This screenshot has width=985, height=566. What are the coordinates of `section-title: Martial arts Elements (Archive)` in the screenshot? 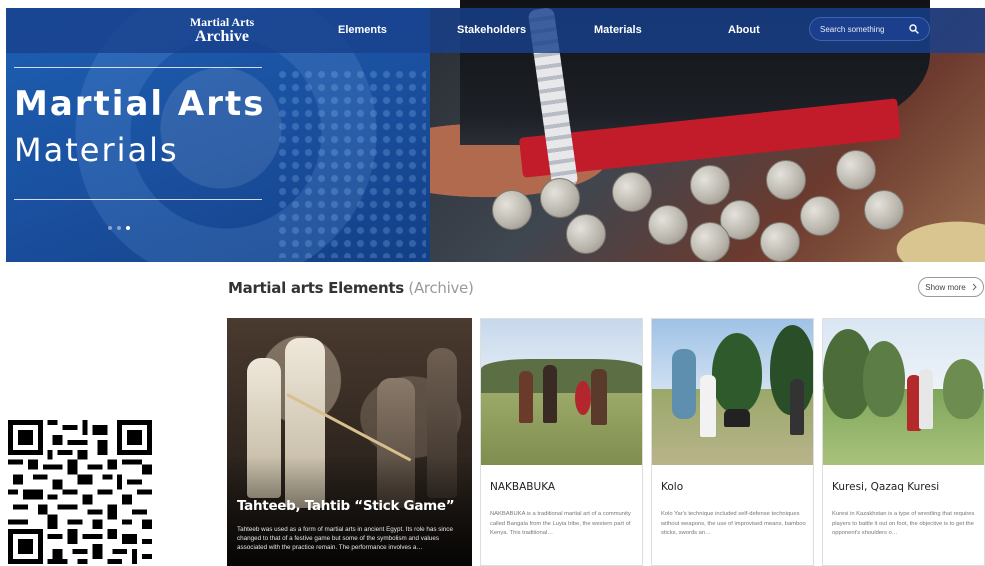 It's located at (351, 288).